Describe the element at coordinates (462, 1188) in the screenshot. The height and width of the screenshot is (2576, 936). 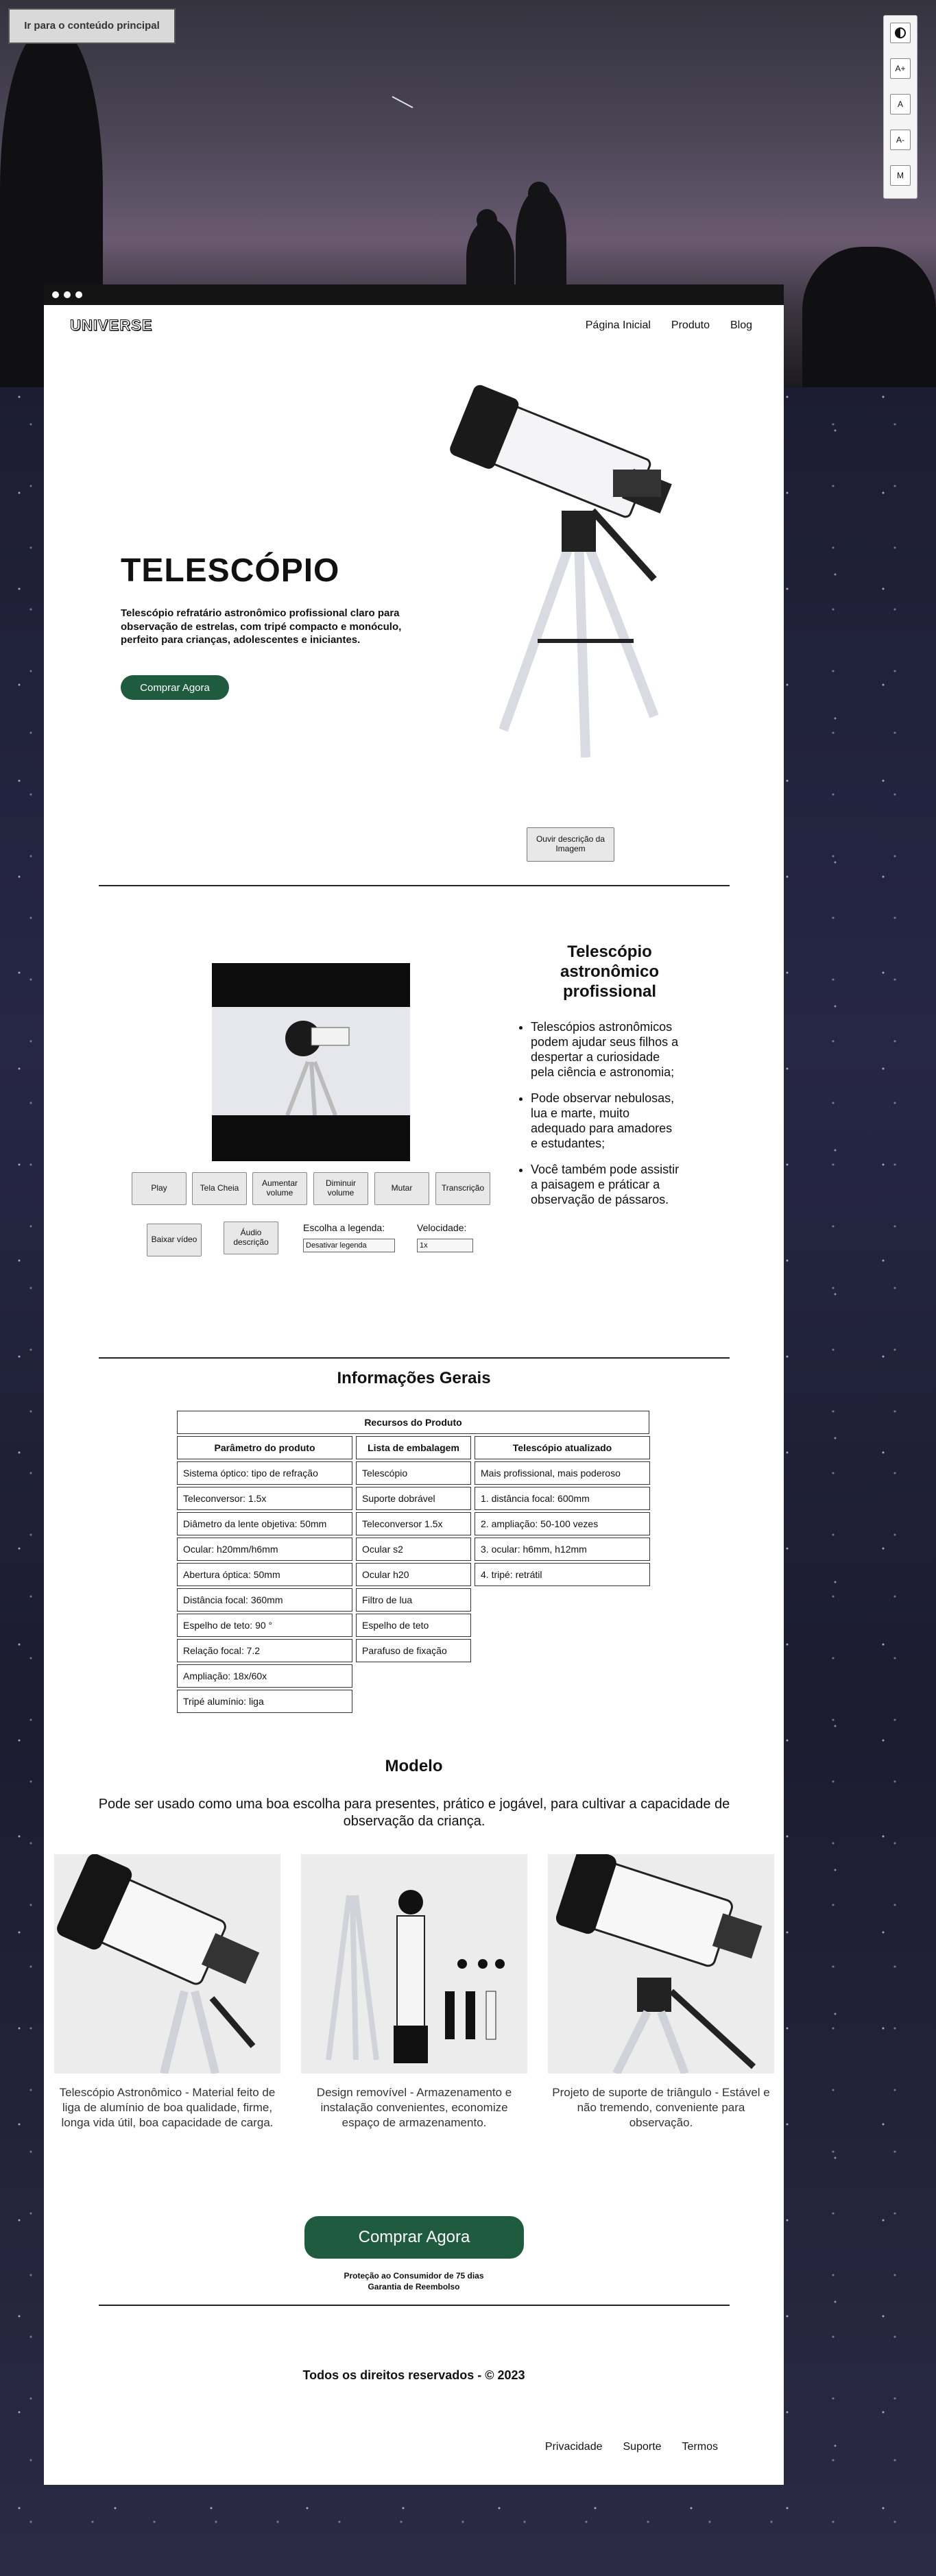
I see `transcript-button: Transcrição` at that location.